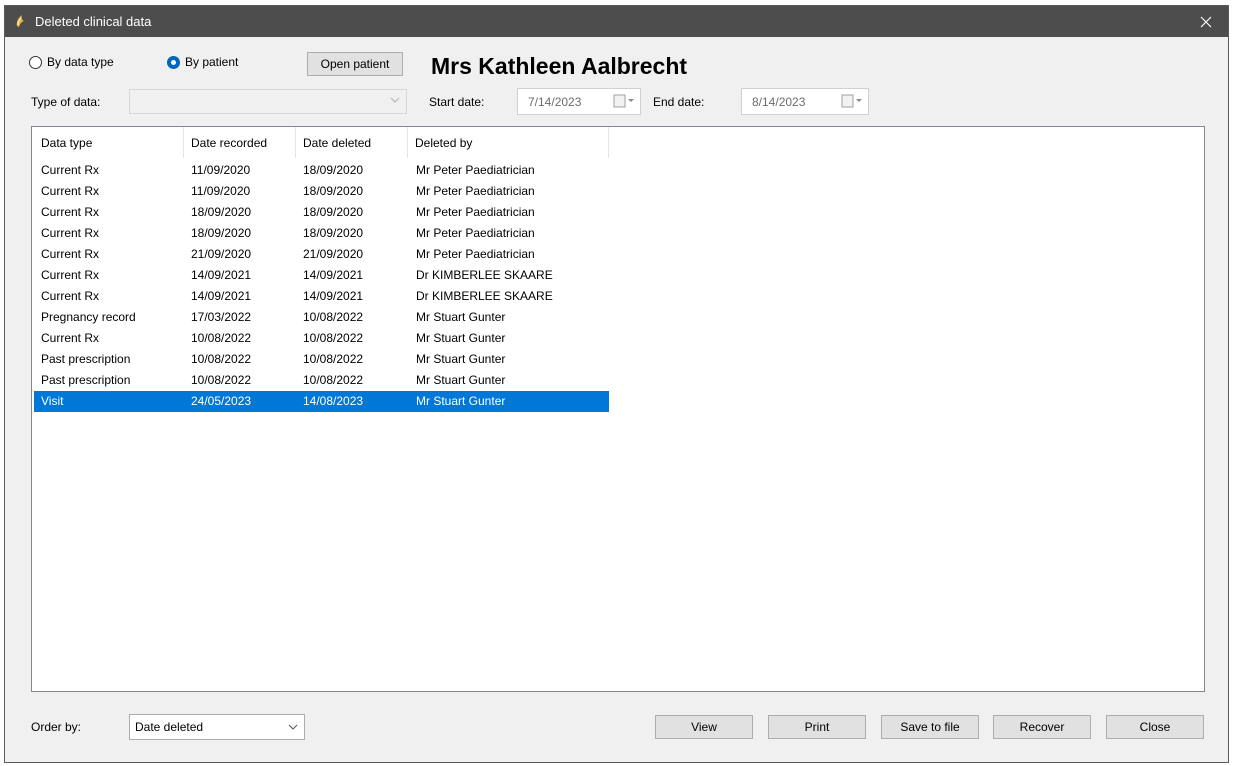 The width and height of the screenshot is (1236, 766). I want to click on type-of-data-label: Type of data:, so click(66, 102).